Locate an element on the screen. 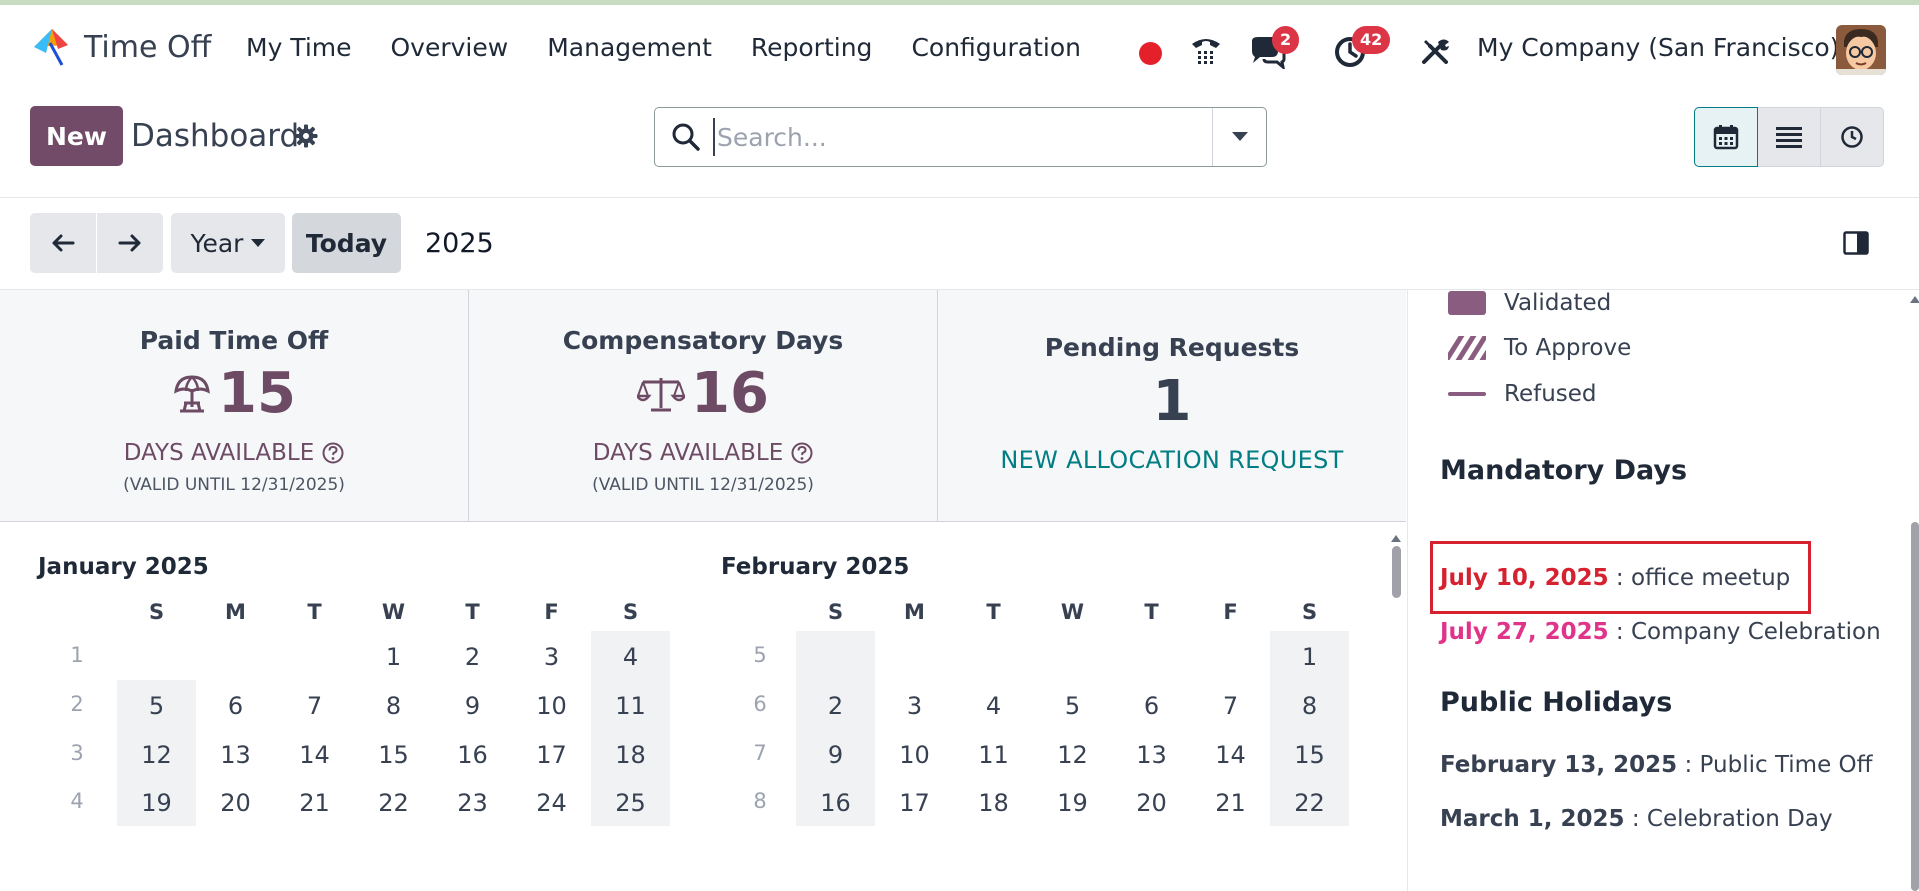 Image resolution: width=1919 pixels, height=891 pixels. menu-configuration: Configuration is located at coordinates (996, 47).